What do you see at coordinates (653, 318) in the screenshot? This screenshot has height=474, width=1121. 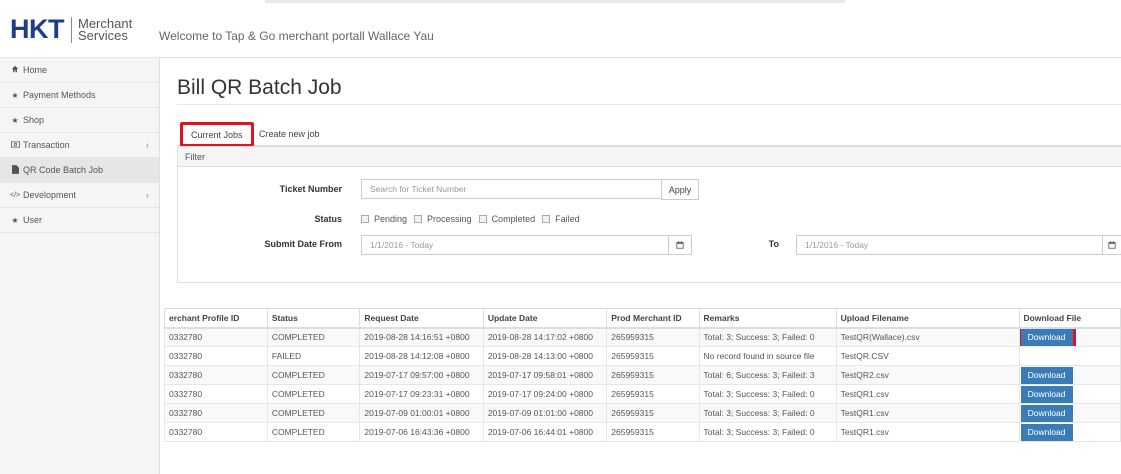 I see `column-header: Prod Merchant ID` at bounding box center [653, 318].